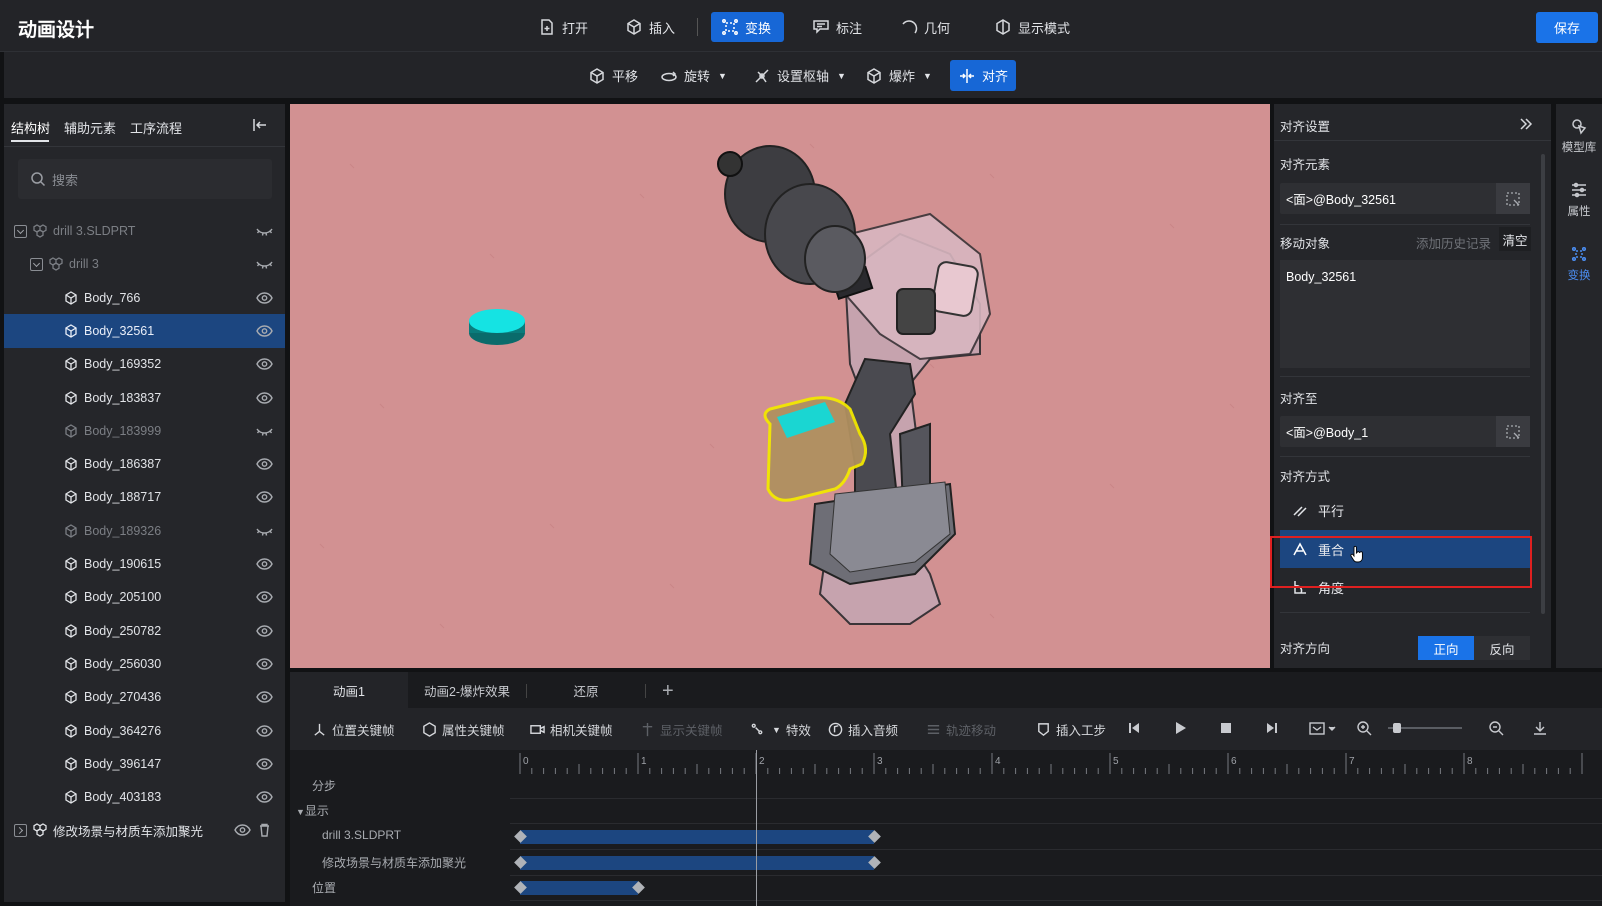  Describe the element at coordinates (264, 830) in the screenshot. I see `delete-icon` at that location.